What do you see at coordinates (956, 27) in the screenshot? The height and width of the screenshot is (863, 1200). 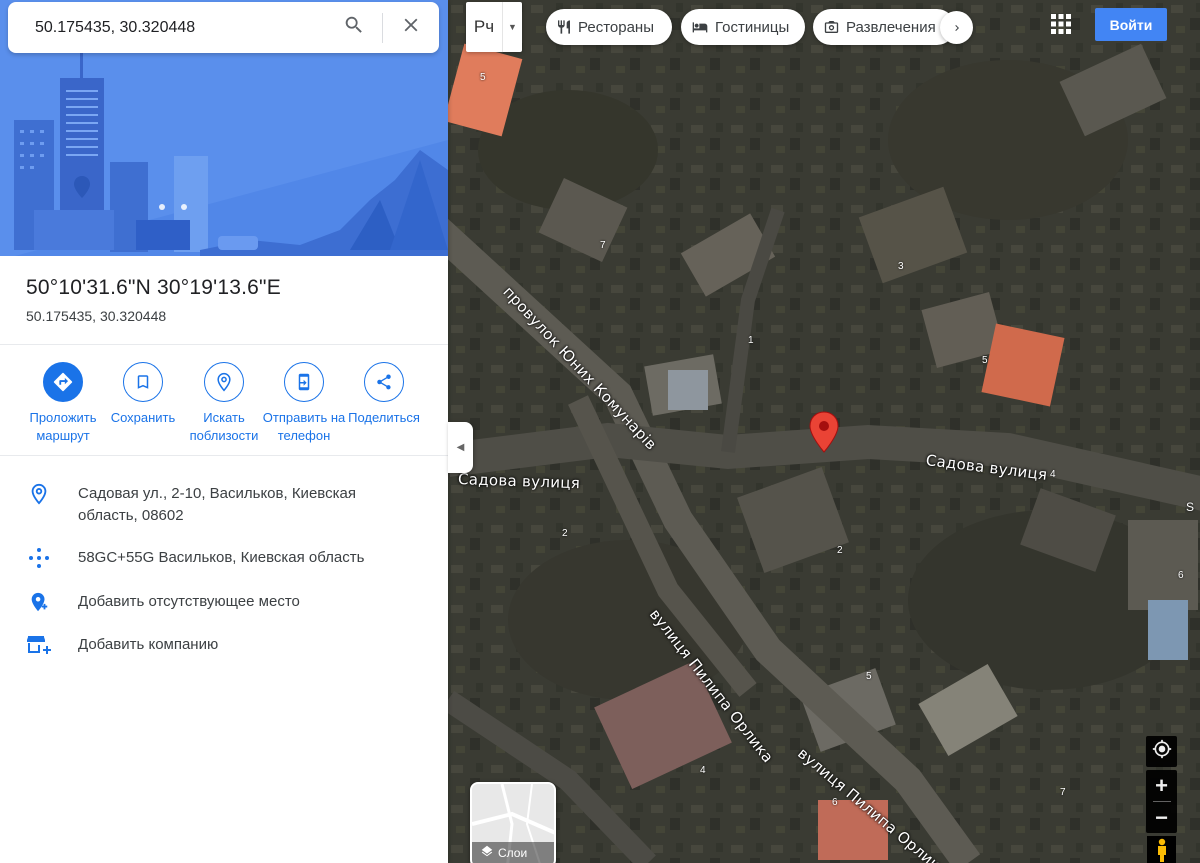 I see `chevron-right-icon` at bounding box center [956, 27].